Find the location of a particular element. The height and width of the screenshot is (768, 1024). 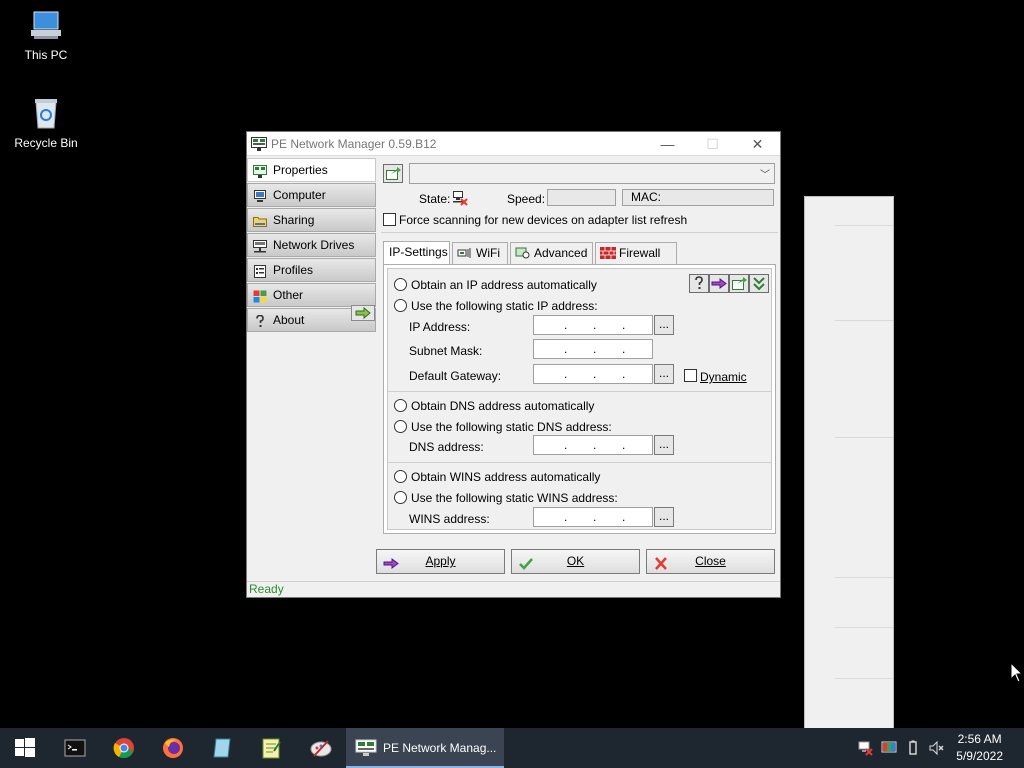

obtain-ip-auto-radio is located at coordinates (400, 284).